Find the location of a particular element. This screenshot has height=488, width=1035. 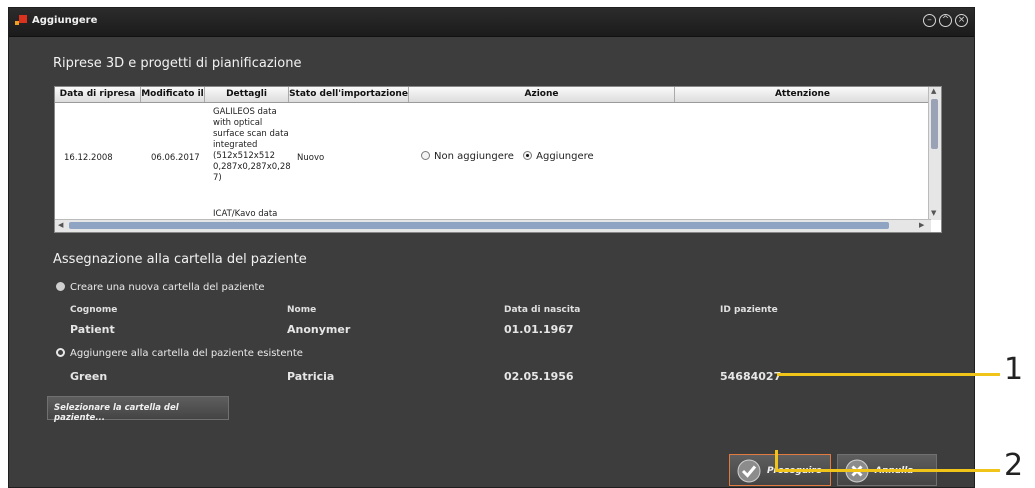

app-logo-icon is located at coordinates (21, 20).